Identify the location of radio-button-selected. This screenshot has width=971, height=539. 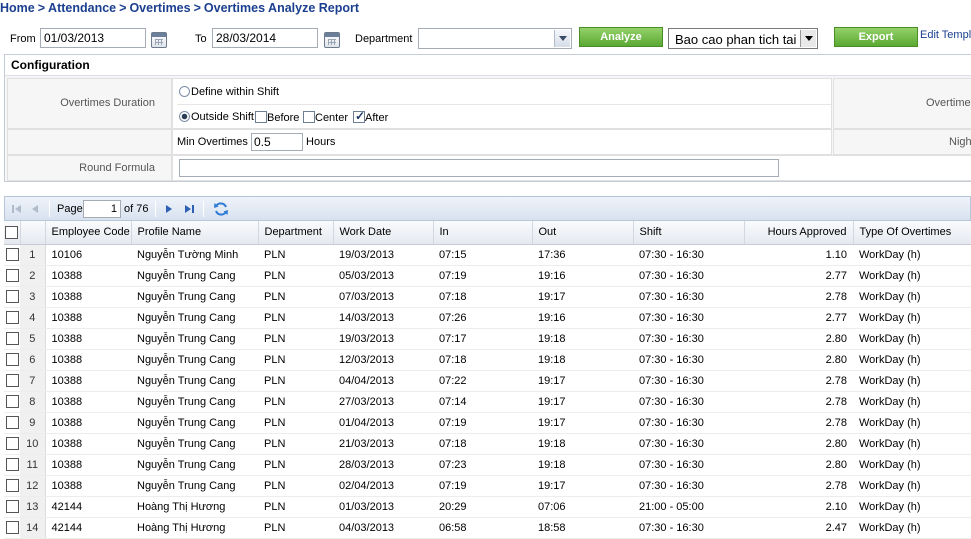
(184, 116).